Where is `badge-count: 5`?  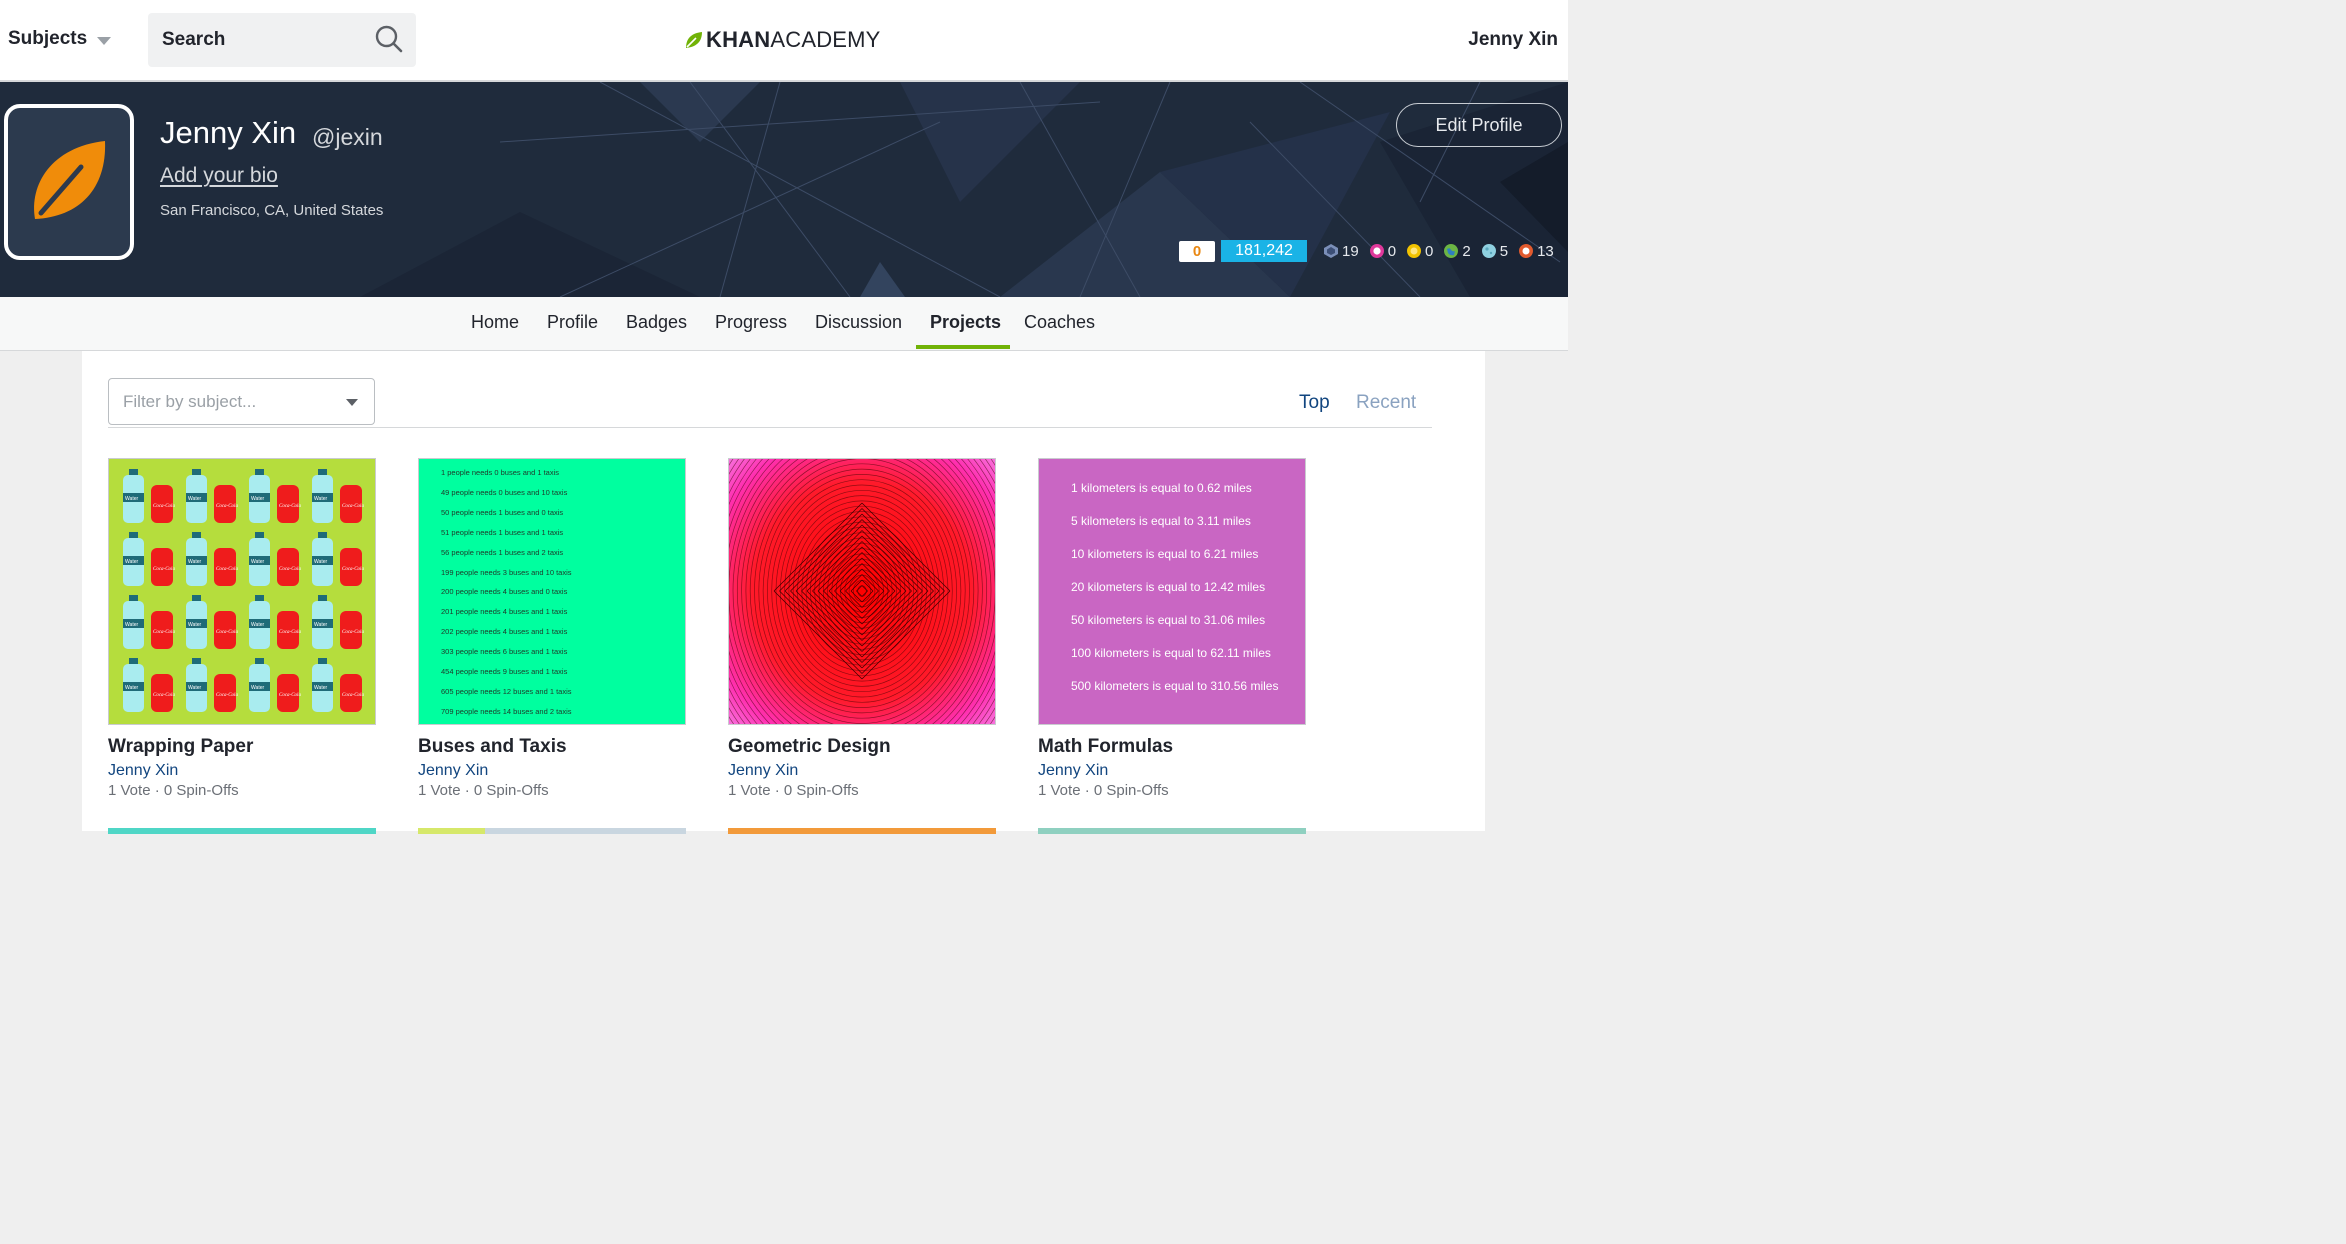 badge-count: 5 is located at coordinates (1504, 251).